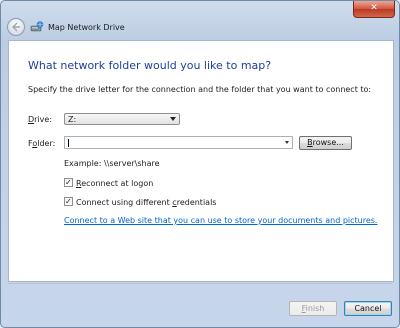 The image size is (400, 328). Describe the element at coordinates (178, 142) in the screenshot. I see `folder-input` at that location.